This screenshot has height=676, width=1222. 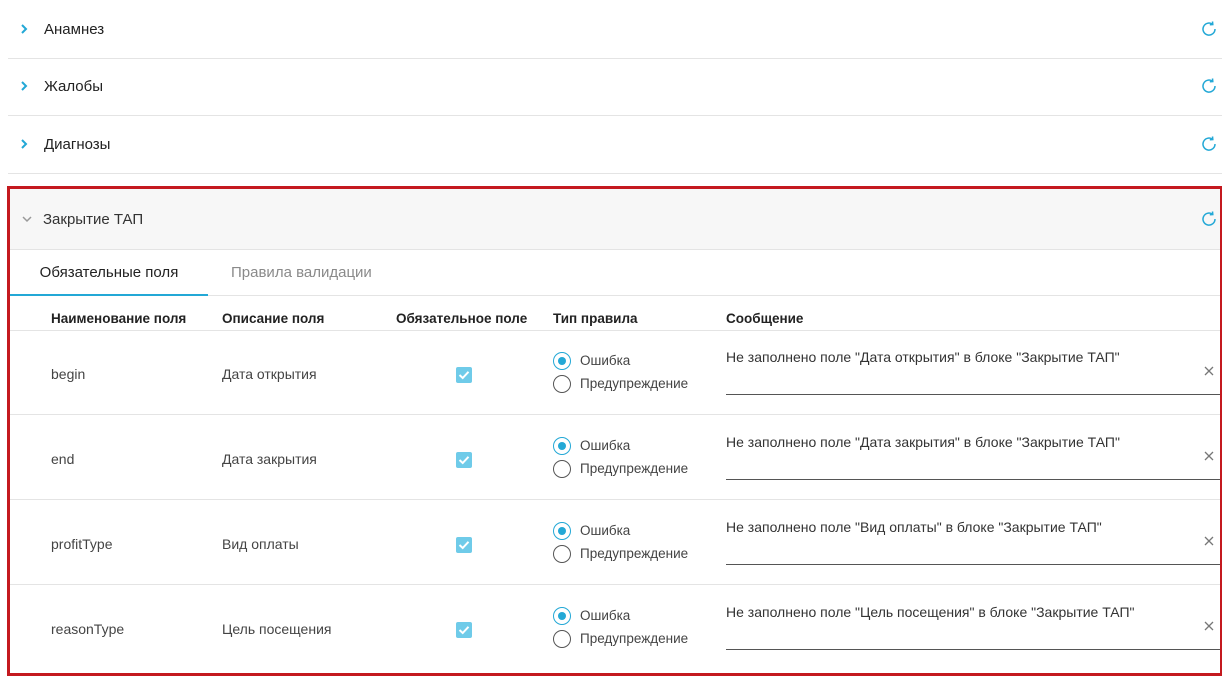 What do you see at coordinates (74, 29) in the screenshot?
I see `section-title: Анамнез` at bounding box center [74, 29].